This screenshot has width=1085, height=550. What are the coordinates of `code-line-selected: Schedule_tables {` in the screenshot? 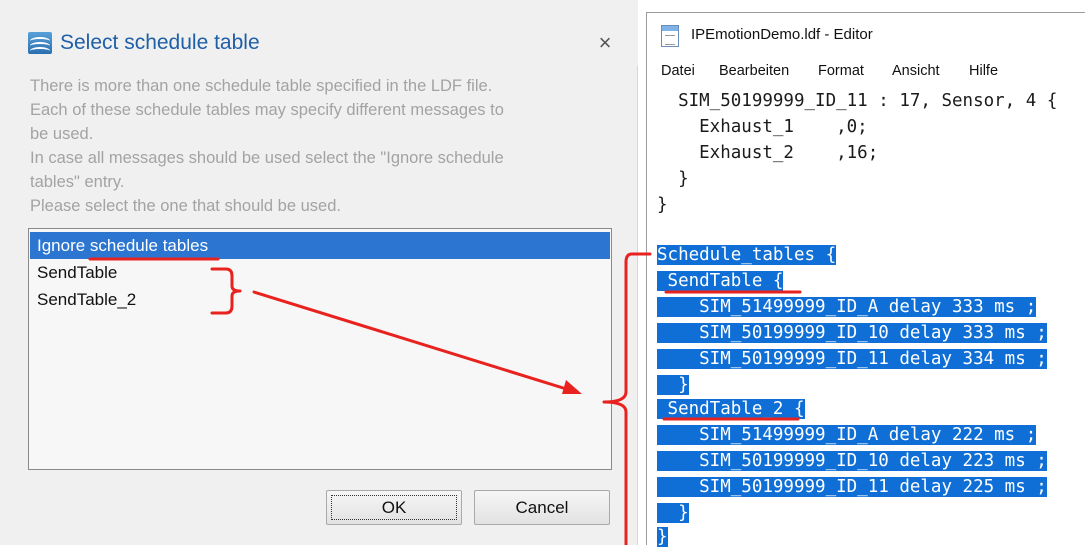 It's located at (747, 255).